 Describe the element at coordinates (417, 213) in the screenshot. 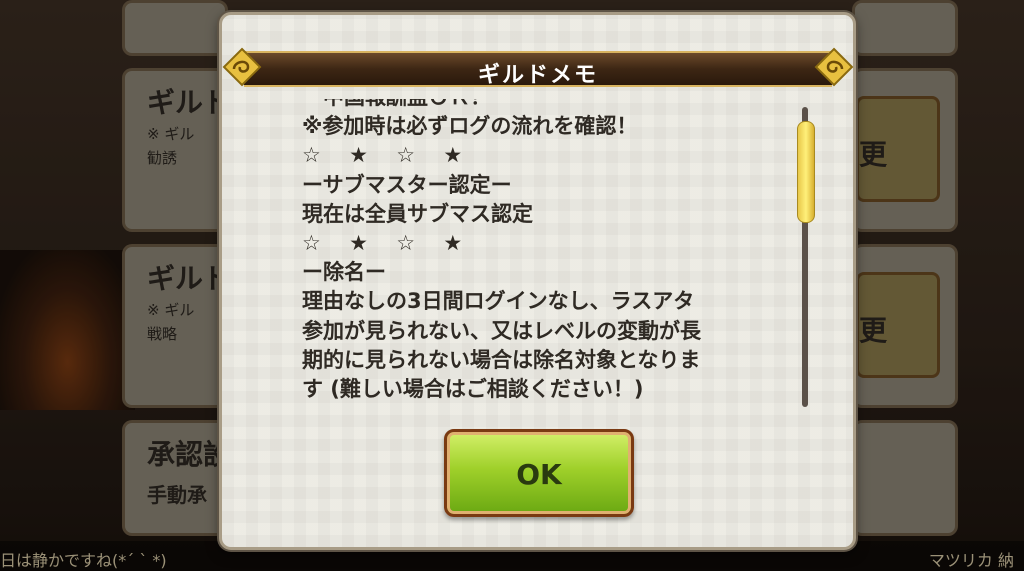

I see `memo-line: 現在は全員サブマス認定` at that location.